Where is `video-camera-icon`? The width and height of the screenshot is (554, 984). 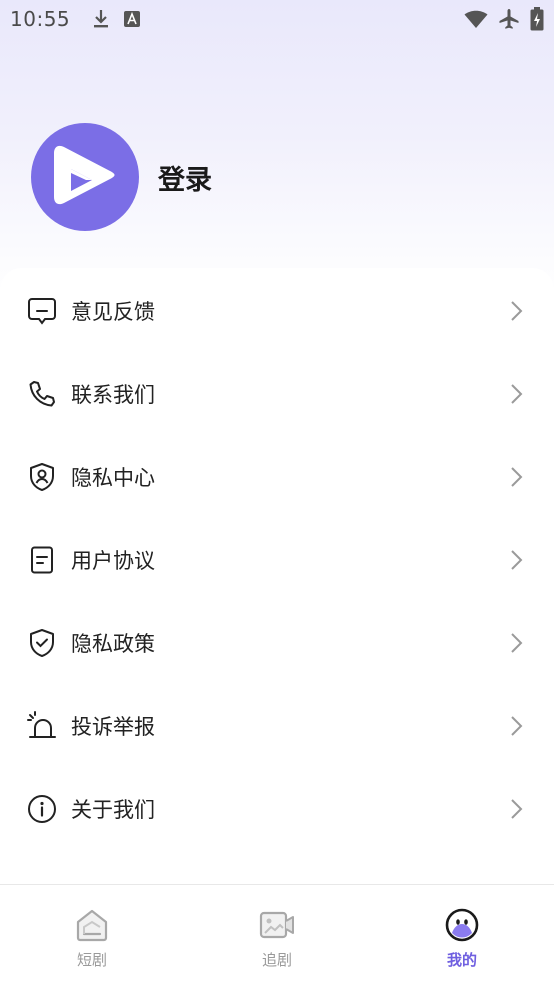 video-camera-icon is located at coordinates (277, 925).